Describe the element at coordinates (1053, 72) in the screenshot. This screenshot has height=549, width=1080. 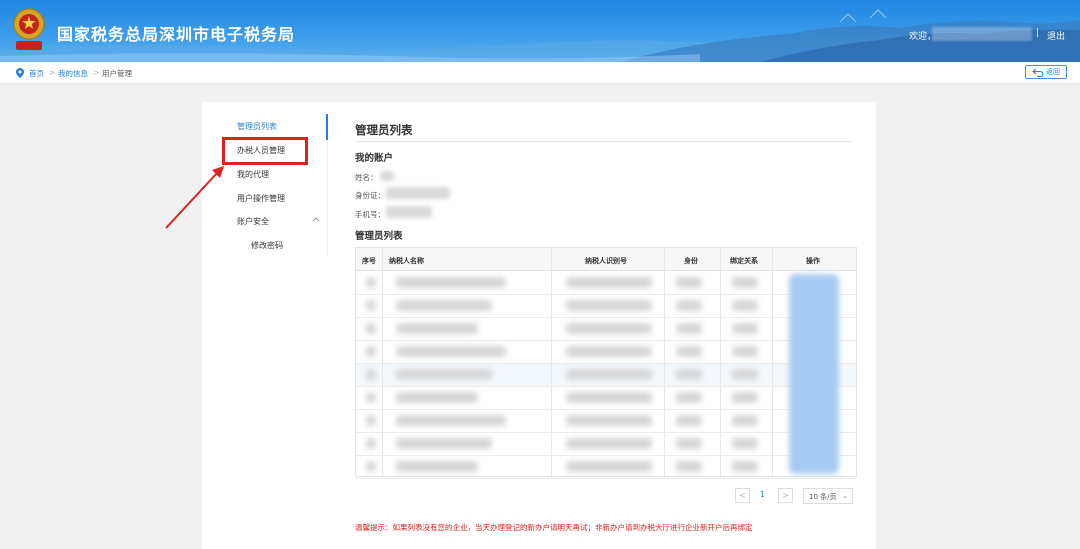
I see `back-label: 返回` at that location.